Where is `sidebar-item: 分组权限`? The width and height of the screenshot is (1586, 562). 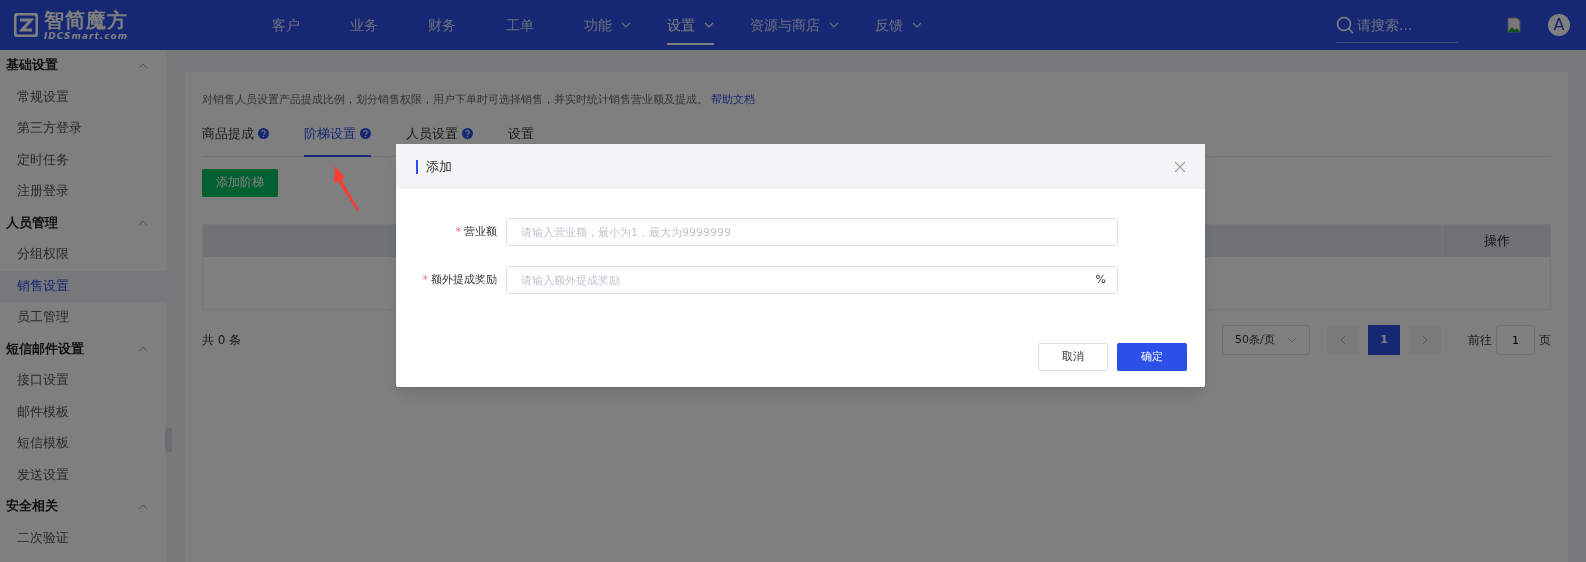 sidebar-item: 分组权限 is located at coordinates (83, 255).